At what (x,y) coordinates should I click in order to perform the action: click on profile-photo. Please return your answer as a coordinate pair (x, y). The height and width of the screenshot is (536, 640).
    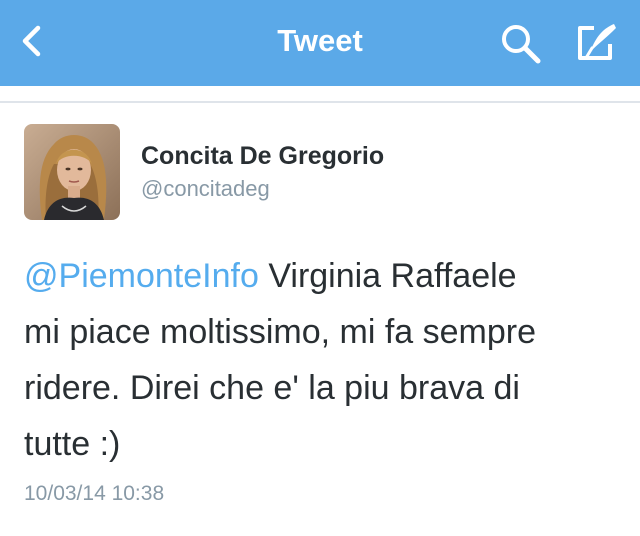
    Looking at the image, I should click on (72, 172).